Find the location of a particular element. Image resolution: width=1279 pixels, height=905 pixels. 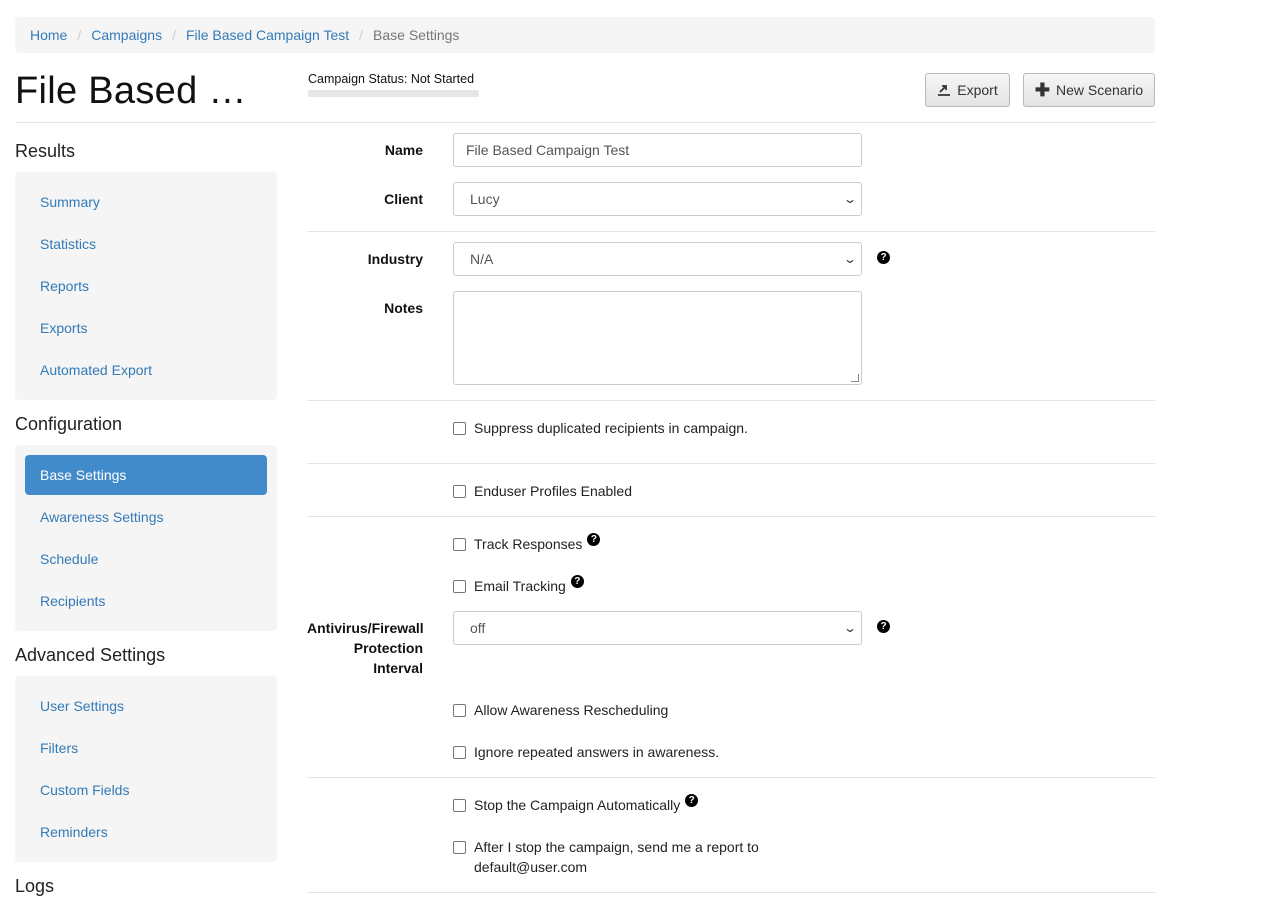

email-tracking-checkbox is located at coordinates (459, 586).